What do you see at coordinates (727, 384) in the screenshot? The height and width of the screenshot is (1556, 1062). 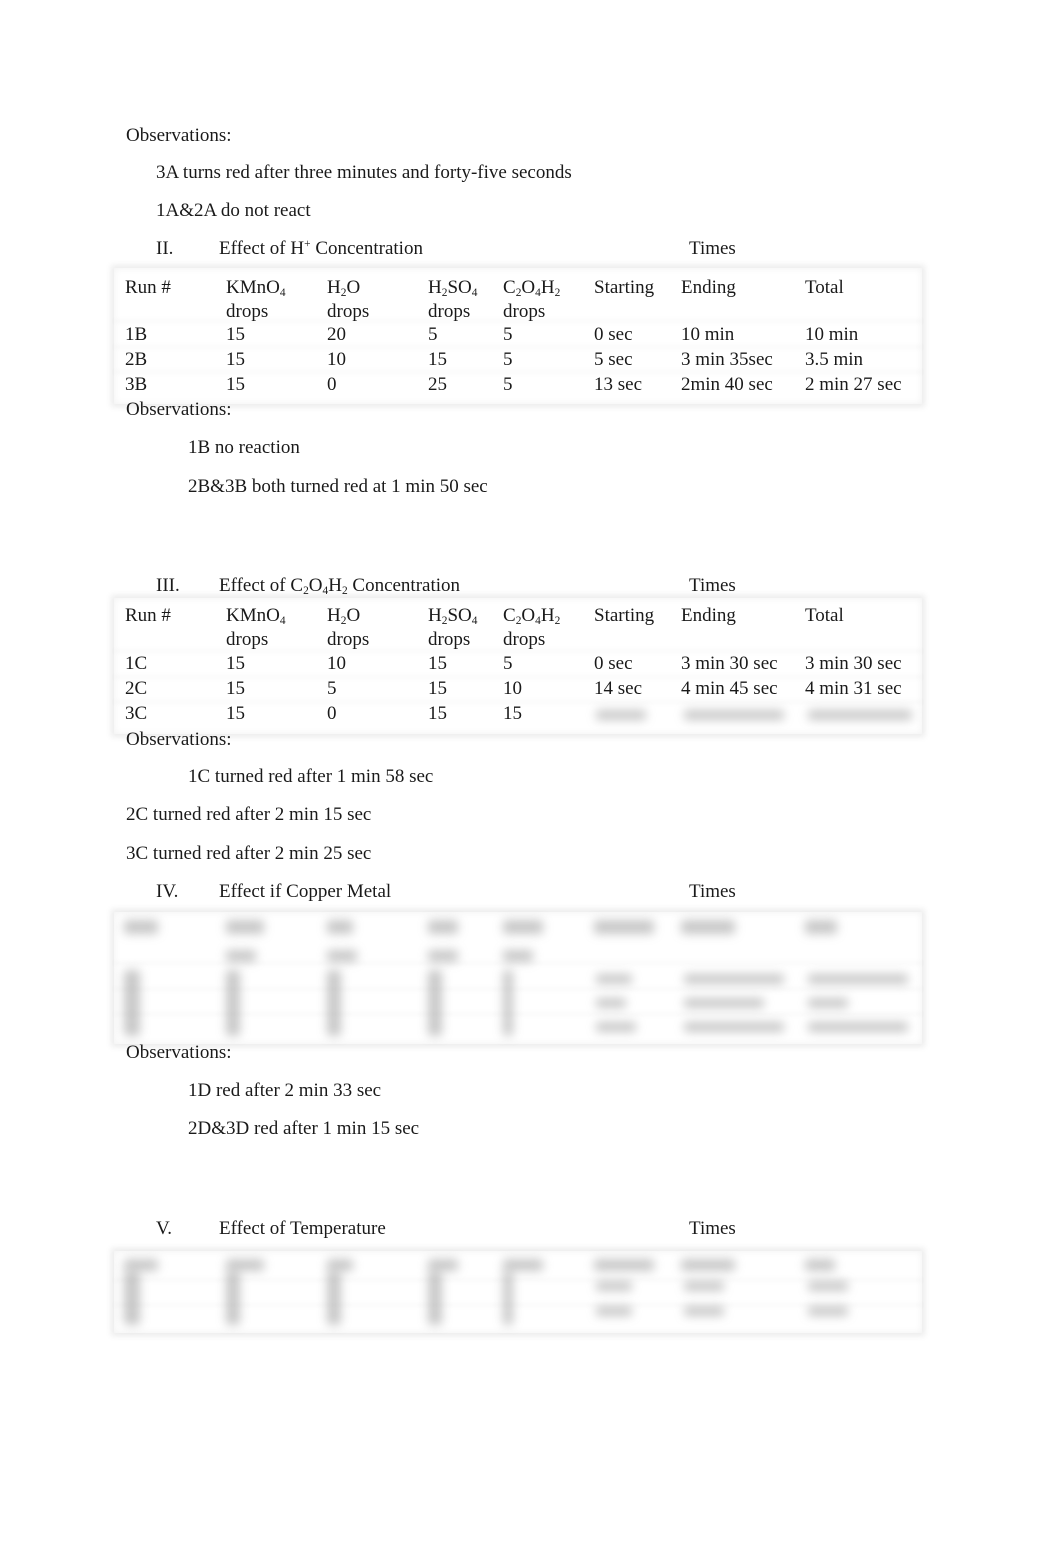 I see `cell-ending: 2min 40 sec` at bounding box center [727, 384].